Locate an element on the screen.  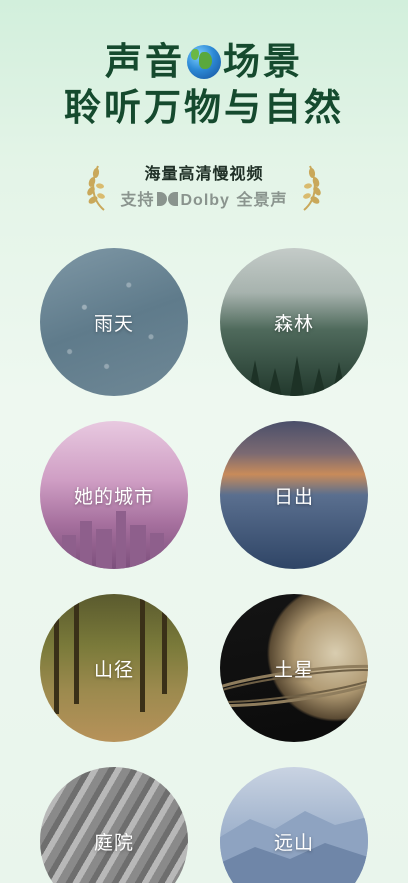
scene-card-distant-mountain: 远山 is located at coordinates (294, 825).